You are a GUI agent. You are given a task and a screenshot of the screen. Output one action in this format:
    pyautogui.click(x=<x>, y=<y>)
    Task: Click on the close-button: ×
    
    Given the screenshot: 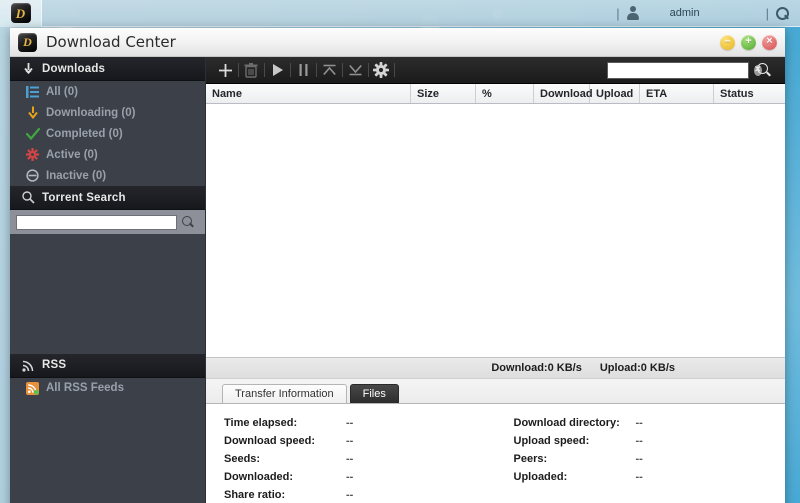 What is the action you would take?
    pyautogui.click(x=769, y=42)
    